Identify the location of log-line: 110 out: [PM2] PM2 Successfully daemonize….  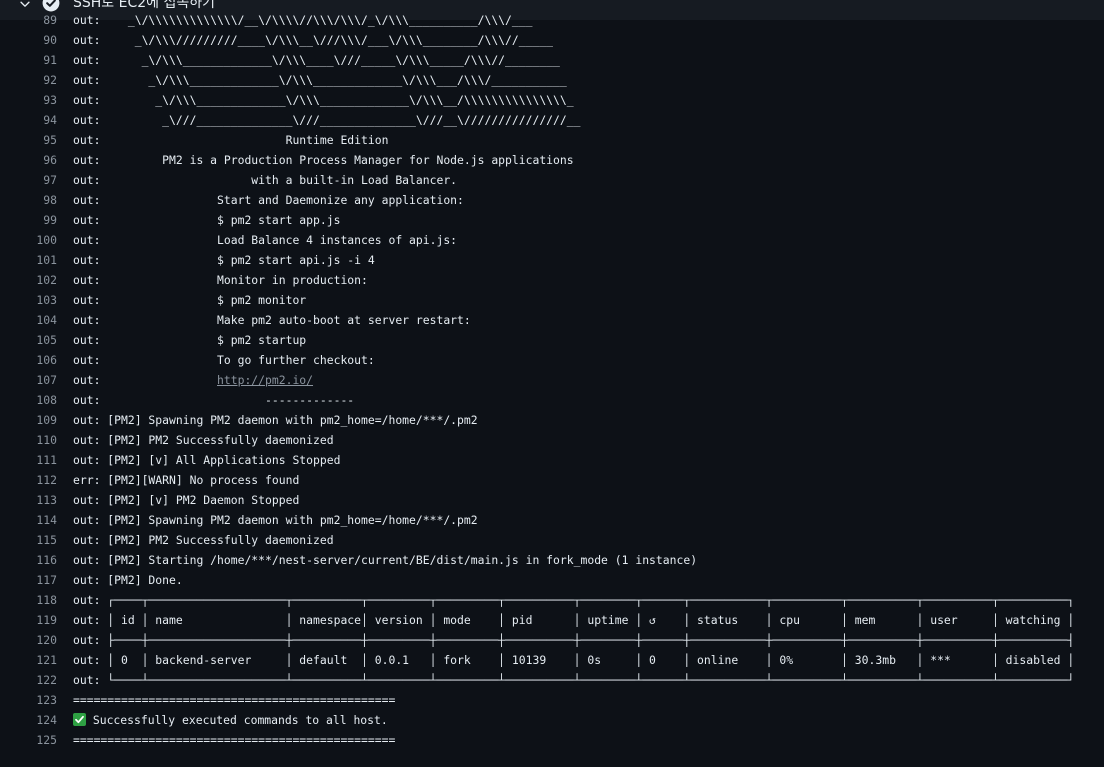
(552, 440).